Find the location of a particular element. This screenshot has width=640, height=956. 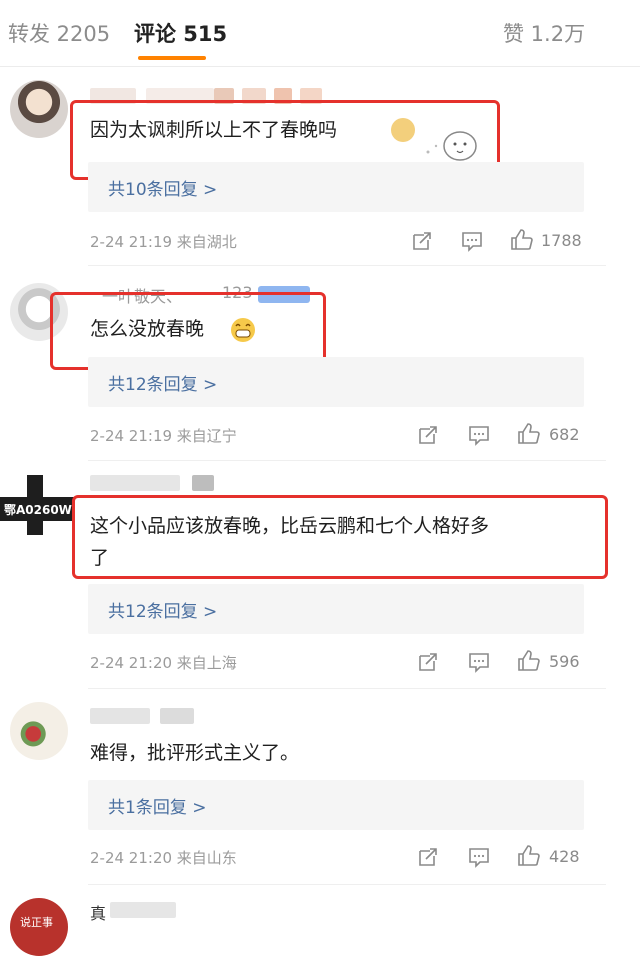

replies-box: 共10条回复 > is located at coordinates (336, 187).